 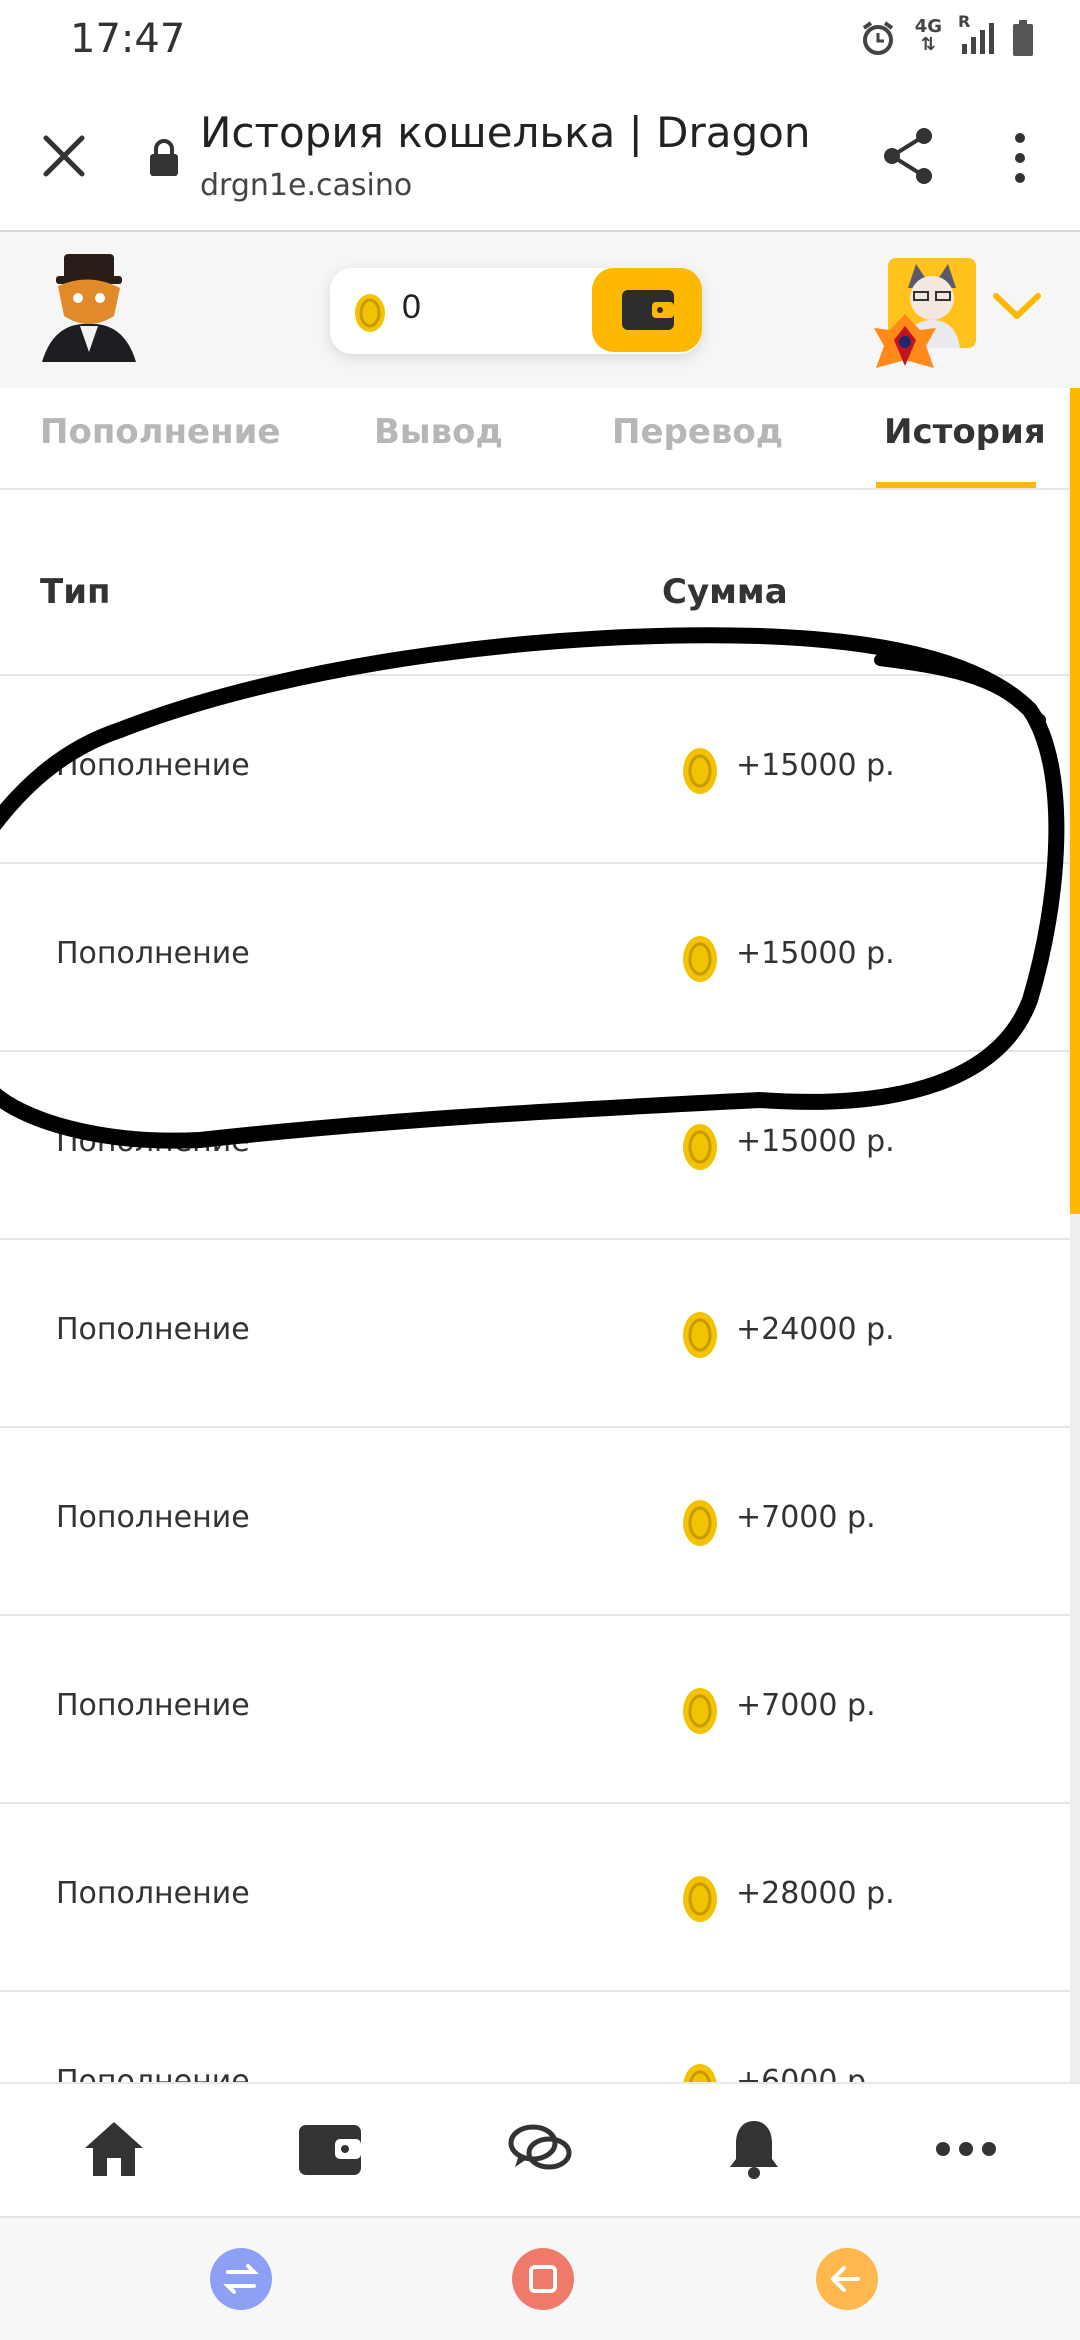 I want to click on back-icon, so click(x=847, y=2279).